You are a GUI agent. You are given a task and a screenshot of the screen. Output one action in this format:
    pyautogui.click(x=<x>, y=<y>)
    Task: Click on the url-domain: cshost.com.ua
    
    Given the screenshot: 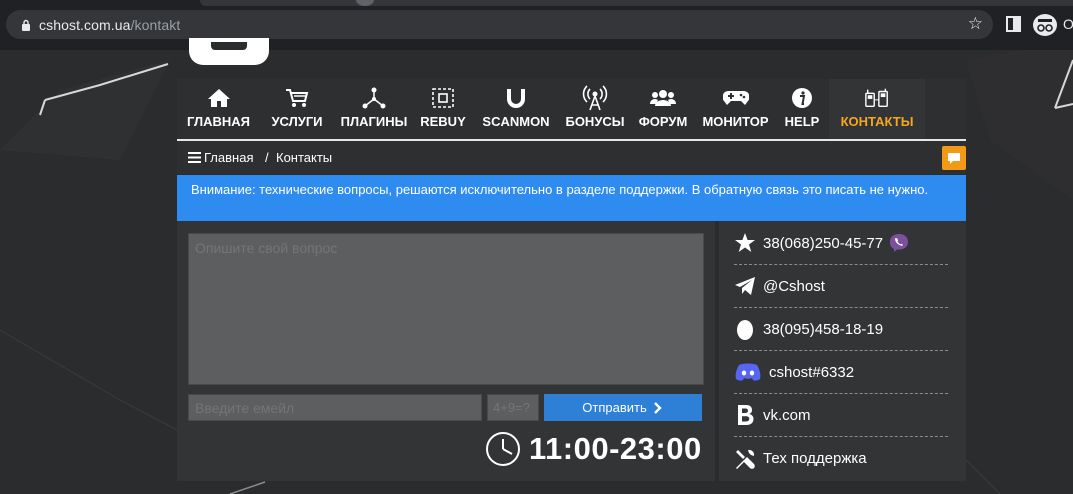 What is the action you would take?
    pyautogui.click(x=85, y=25)
    